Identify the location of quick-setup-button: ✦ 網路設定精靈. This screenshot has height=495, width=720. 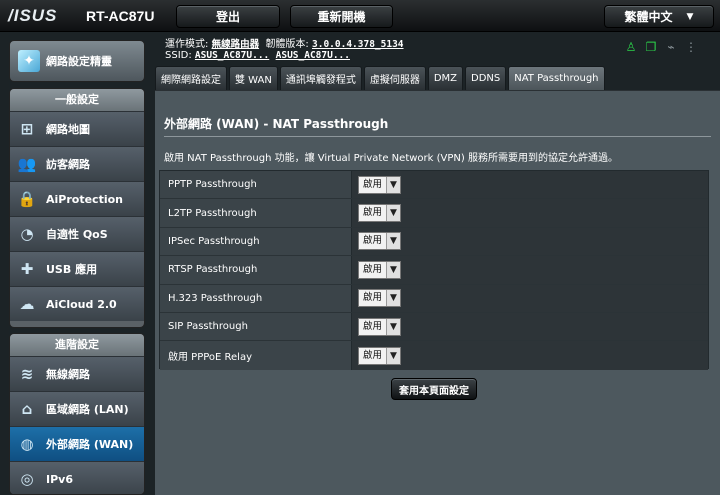
(77, 61).